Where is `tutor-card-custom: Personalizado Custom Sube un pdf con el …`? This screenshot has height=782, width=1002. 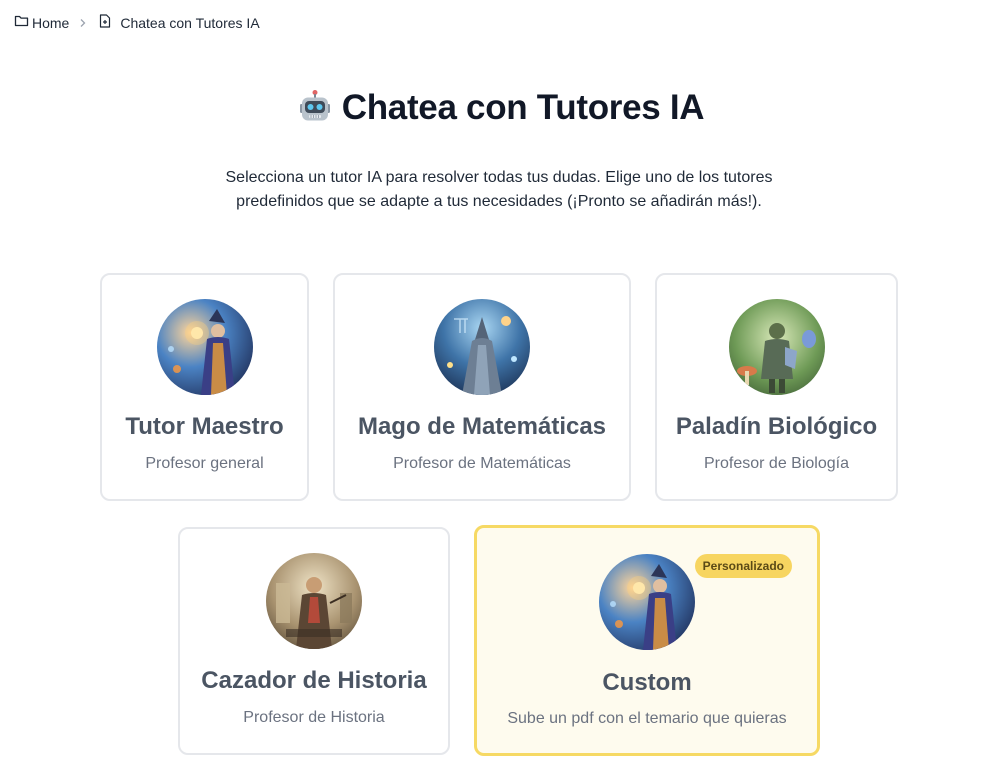 tutor-card-custom: Personalizado Custom Sube un pdf con el … is located at coordinates (647, 640).